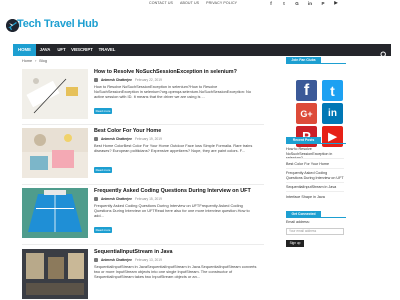  I want to click on nav-item-uft: UFT, so click(61, 50).